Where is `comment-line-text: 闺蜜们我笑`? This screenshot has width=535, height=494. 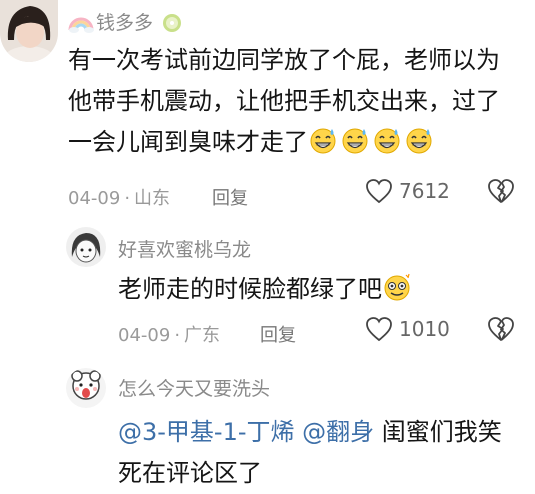
comment-line-text: 闺蜜们我笑 is located at coordinates (438, 432).